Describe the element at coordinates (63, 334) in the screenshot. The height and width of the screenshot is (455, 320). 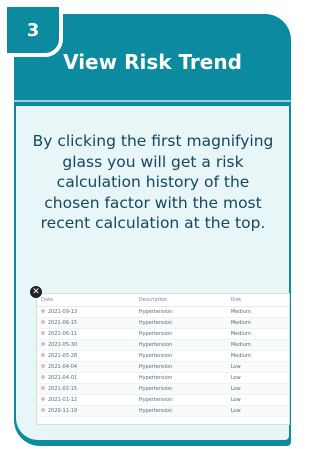
I see `date-cell-text: 2021-06-11` at that location.